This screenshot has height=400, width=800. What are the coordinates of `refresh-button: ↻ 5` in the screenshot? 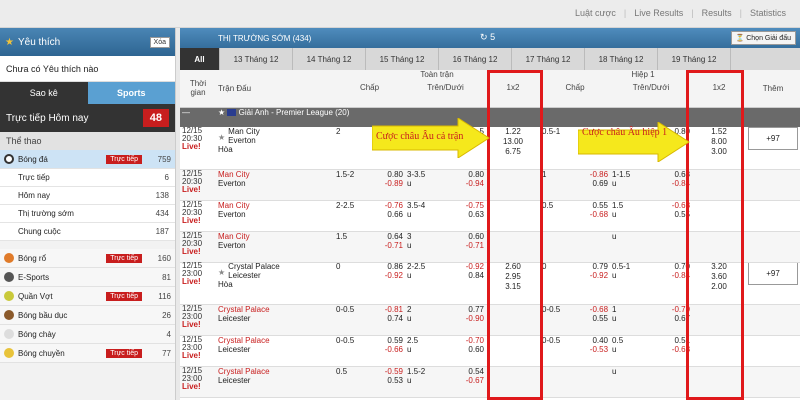 It's located at (487, 37).